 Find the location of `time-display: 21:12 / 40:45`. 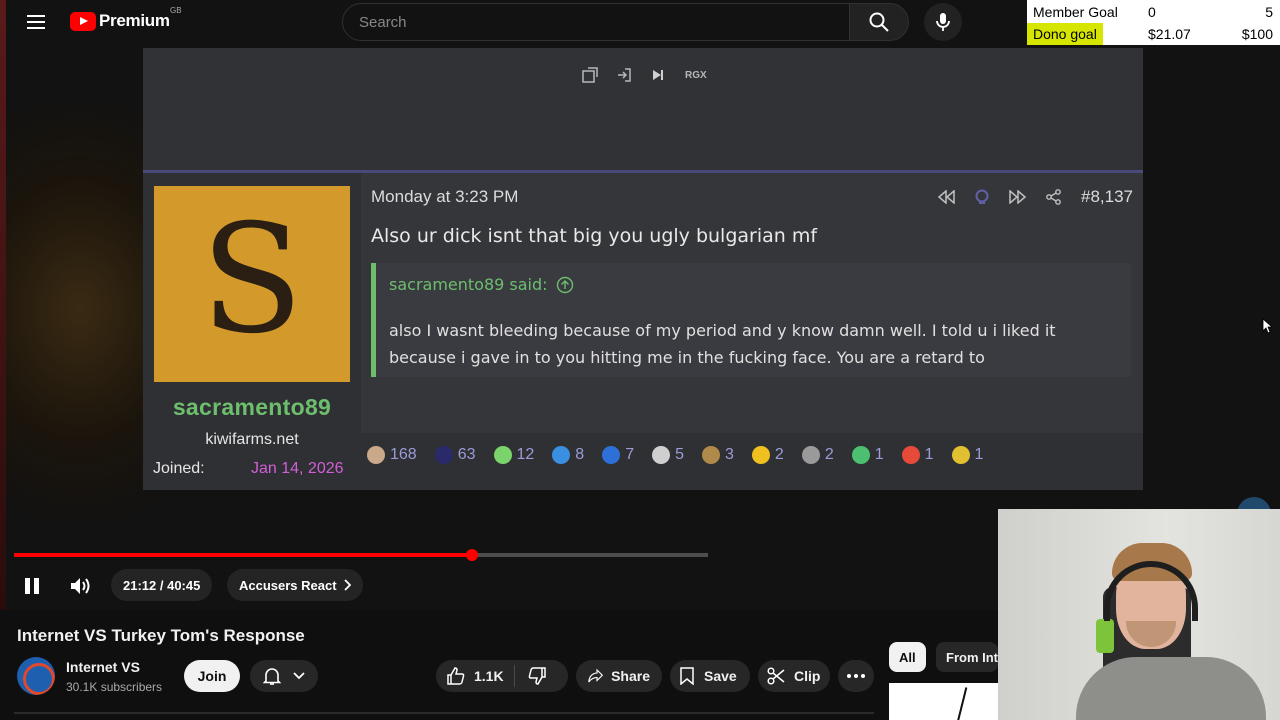

time-display: 21:12 / 40:45 is located at coordinates (162, 585).